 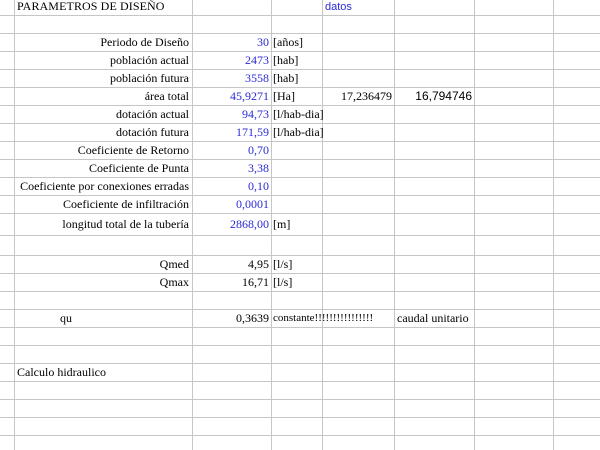 What do you see at coordinates (231, 224) in the screenshot?
I see `param-value-longitud: 2868,00` at bounding box center [231, 224].